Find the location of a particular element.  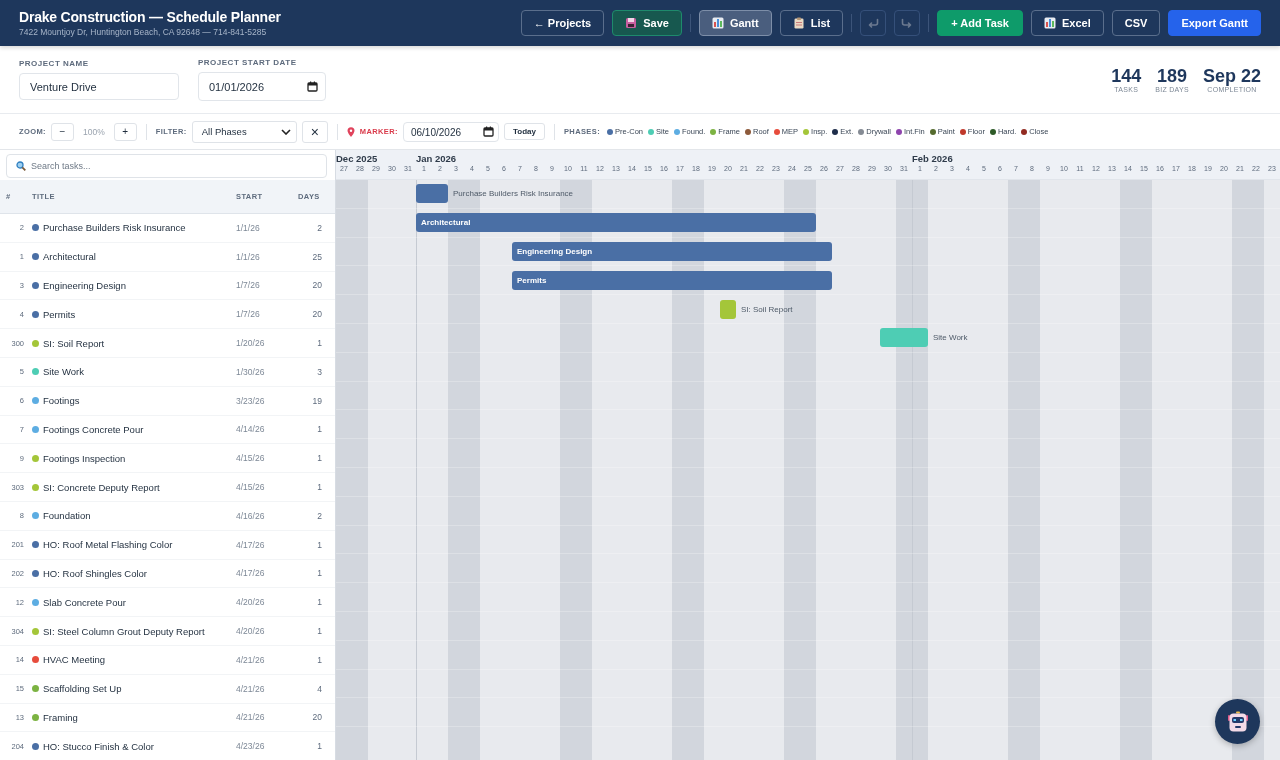

phase-filter-dropdown: All Phases is located at coordinates (244, 131).